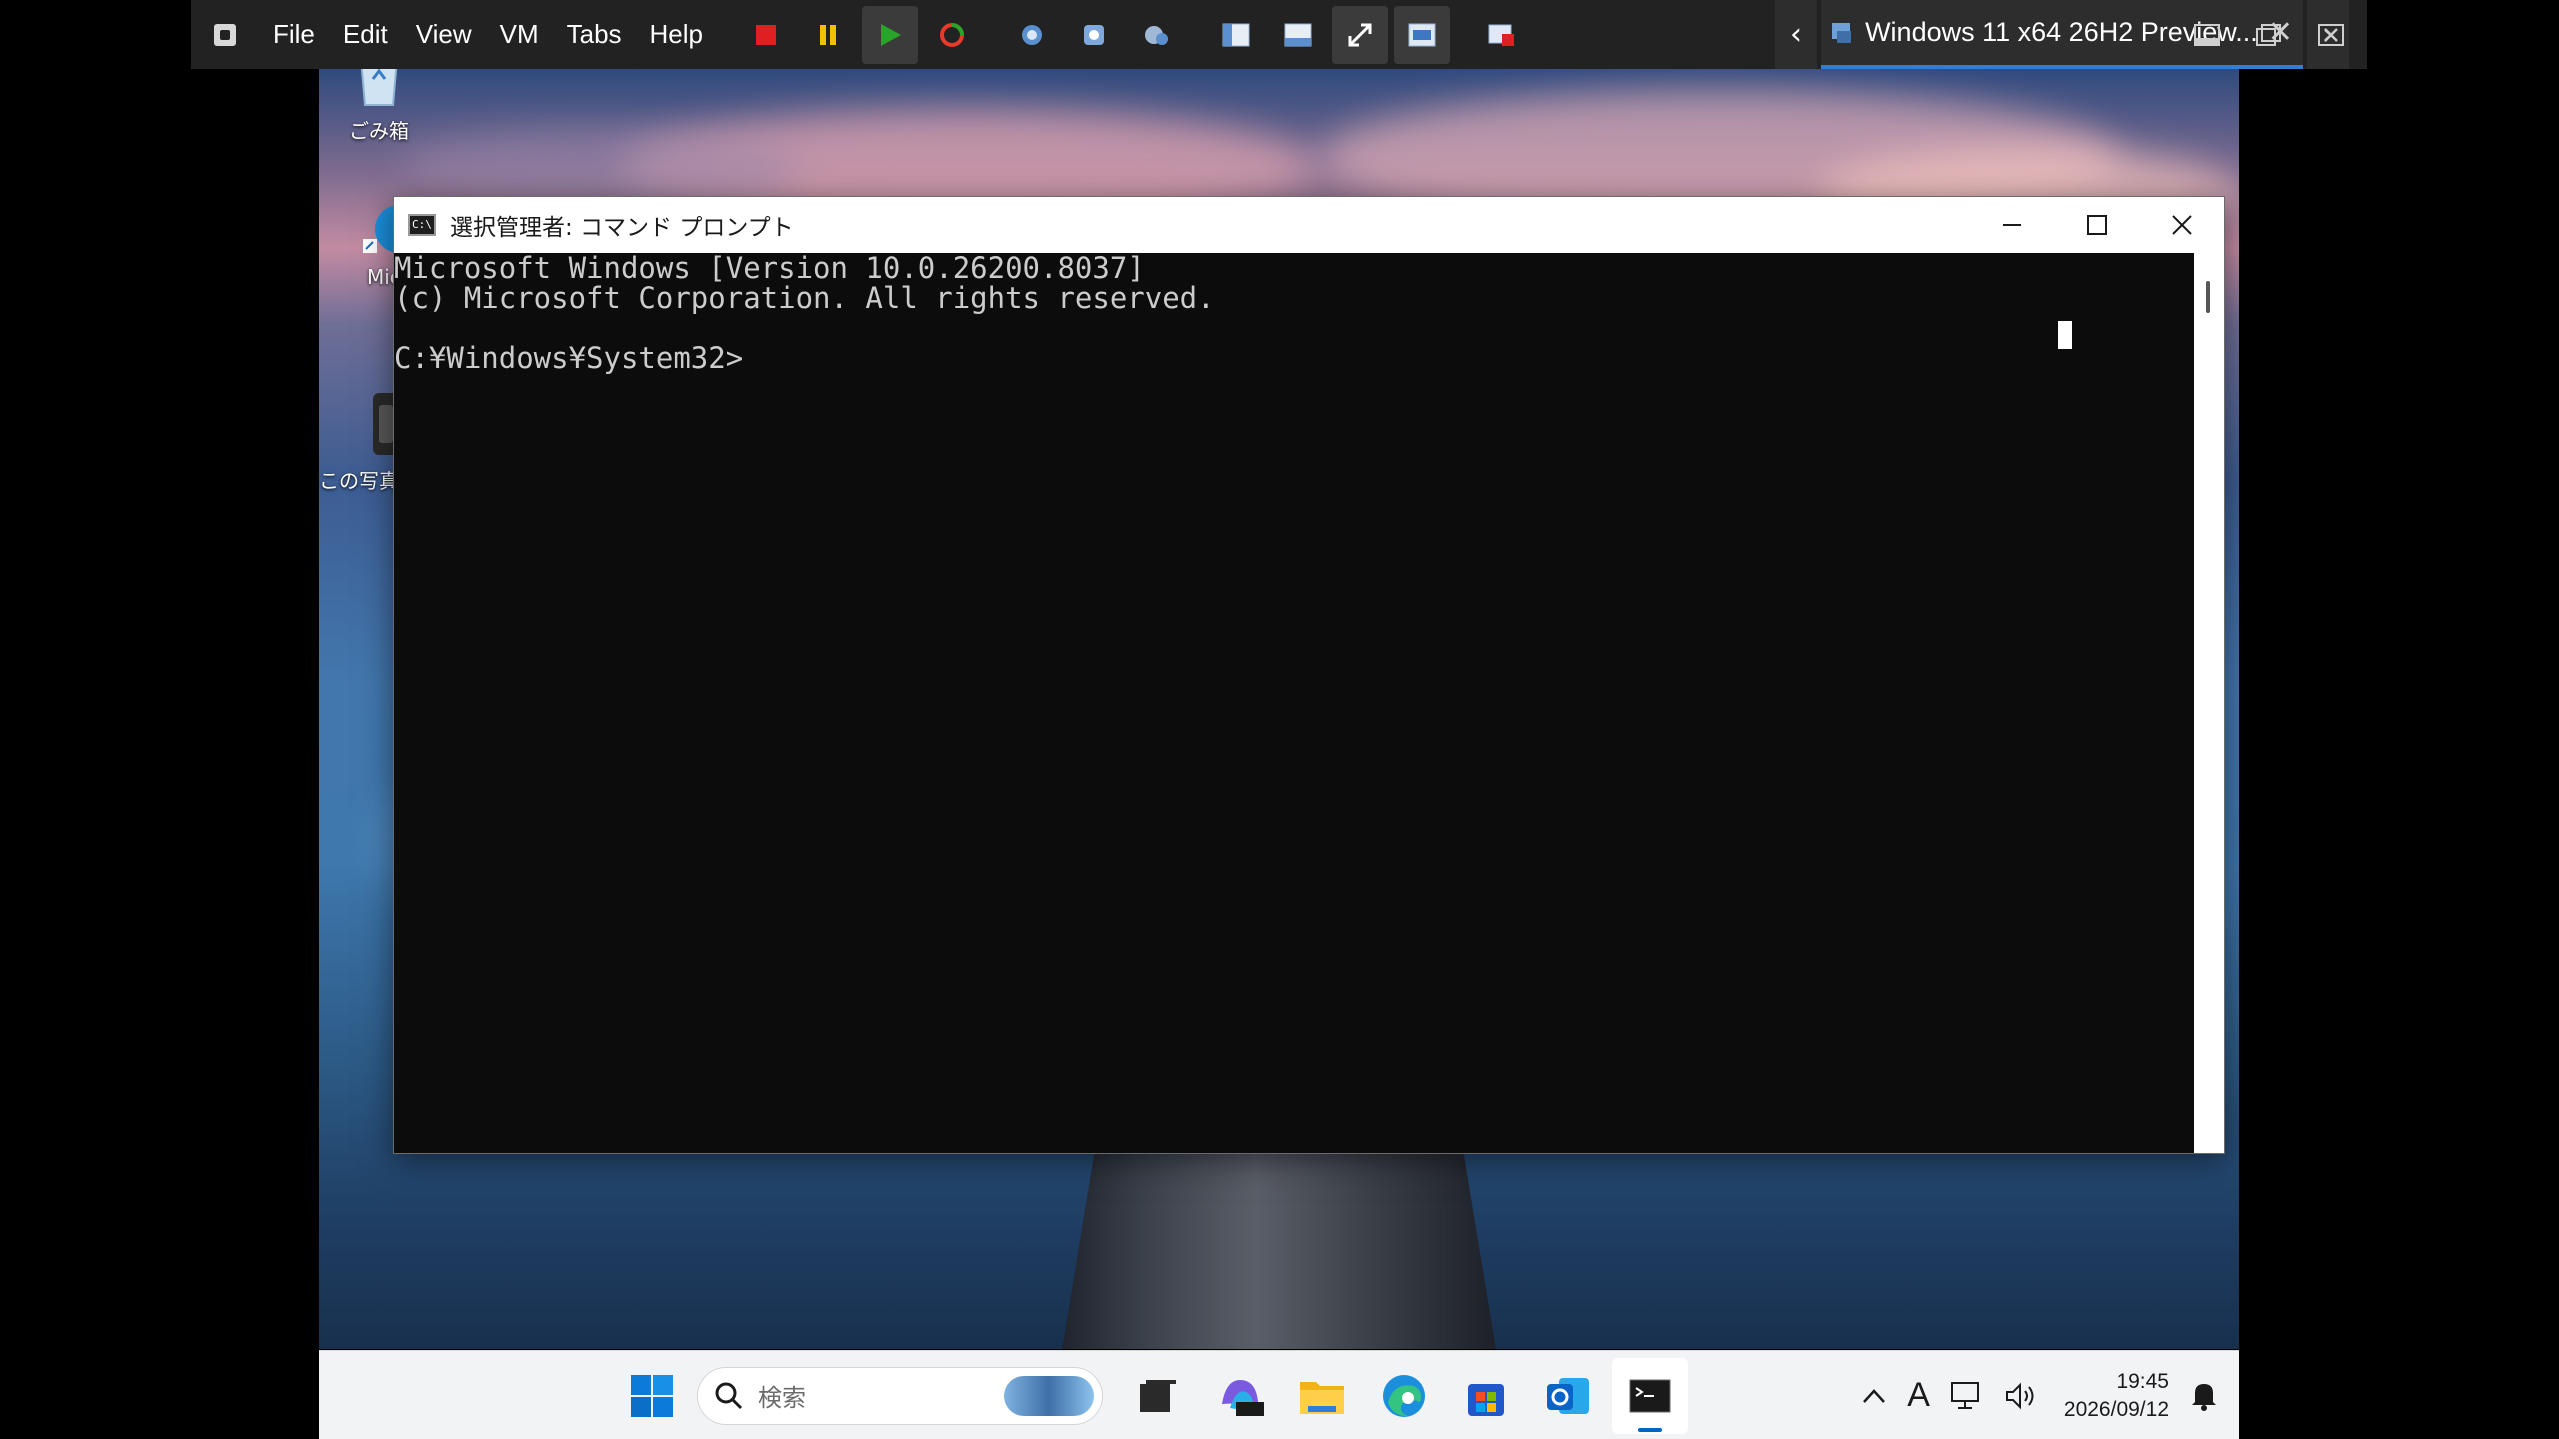 The height and width of the screenshot is (1439, 2559). I want to click on edge-icon, so click(1404, 1395).